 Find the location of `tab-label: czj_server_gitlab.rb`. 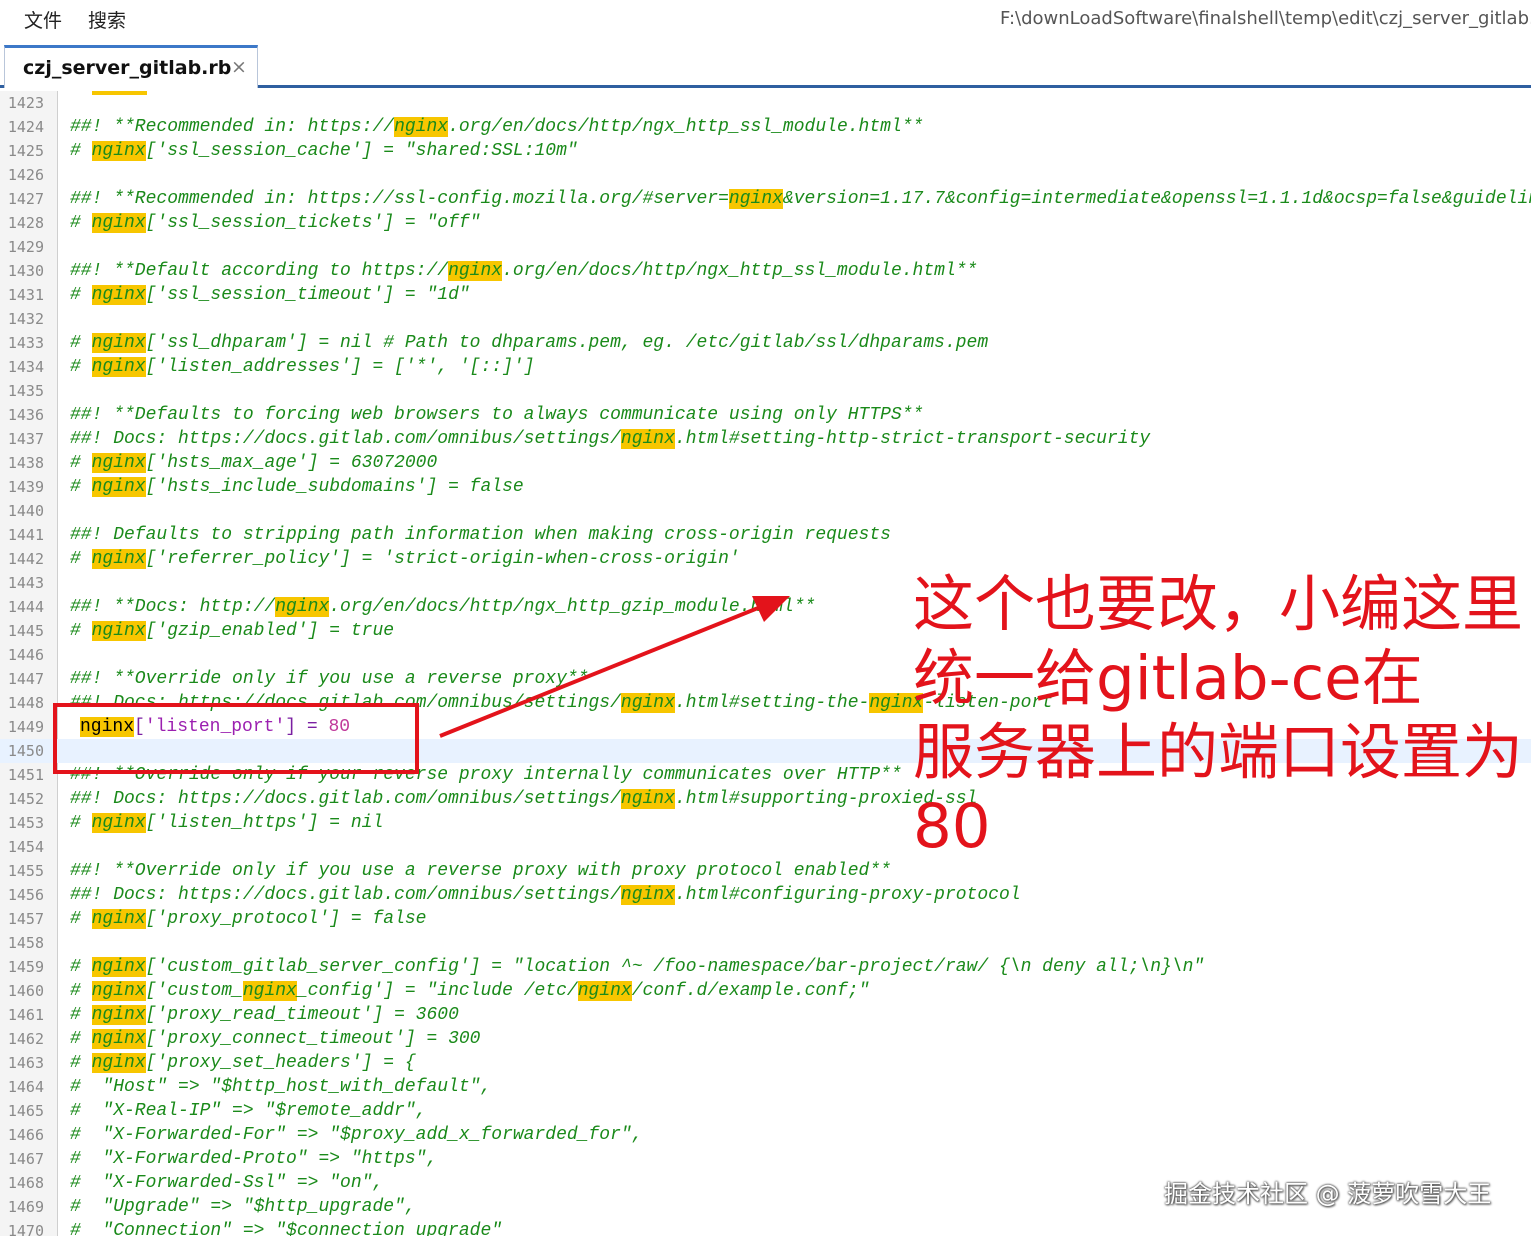

tab-label: czj_server_gitlab.rb is located at coordinates (127, 68).